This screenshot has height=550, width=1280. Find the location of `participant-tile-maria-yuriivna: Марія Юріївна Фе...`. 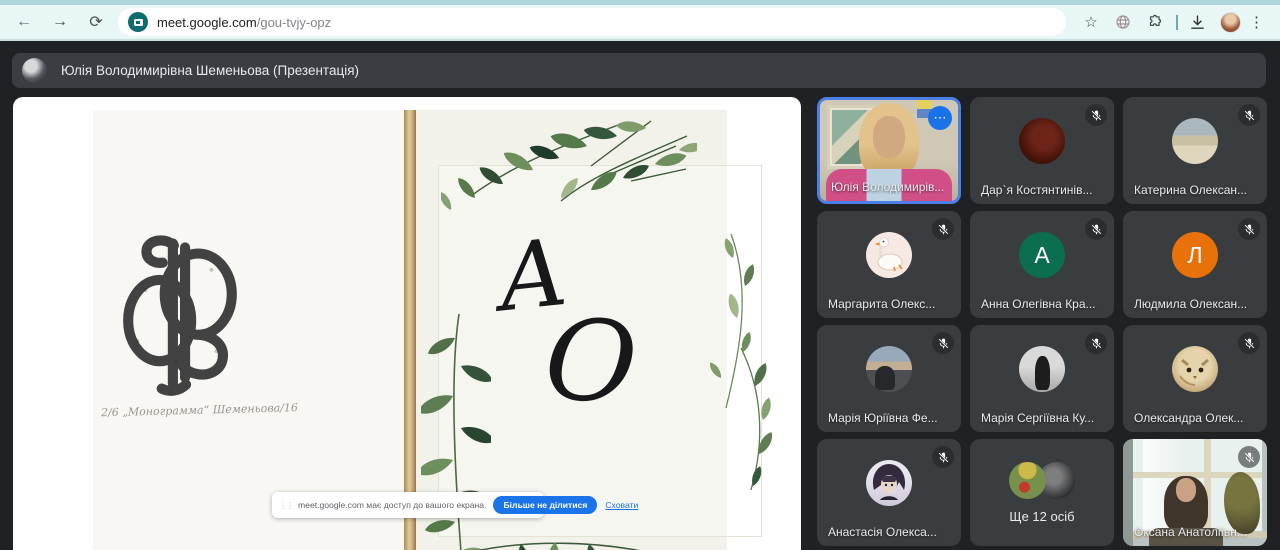

participant-tile-maria-yuriivna: Марія Юріївна Фе... is located at coordinates (889, 378).